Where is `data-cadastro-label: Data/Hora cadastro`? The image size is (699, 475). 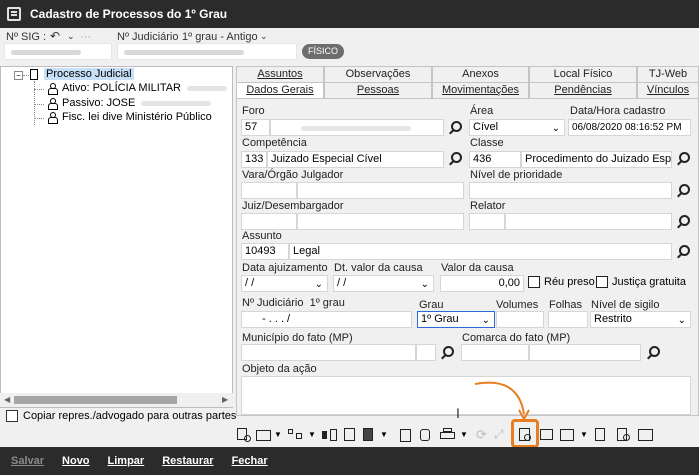 data-cadastro-label: Data/Hora cadastro is located at coordinates (618, 111).